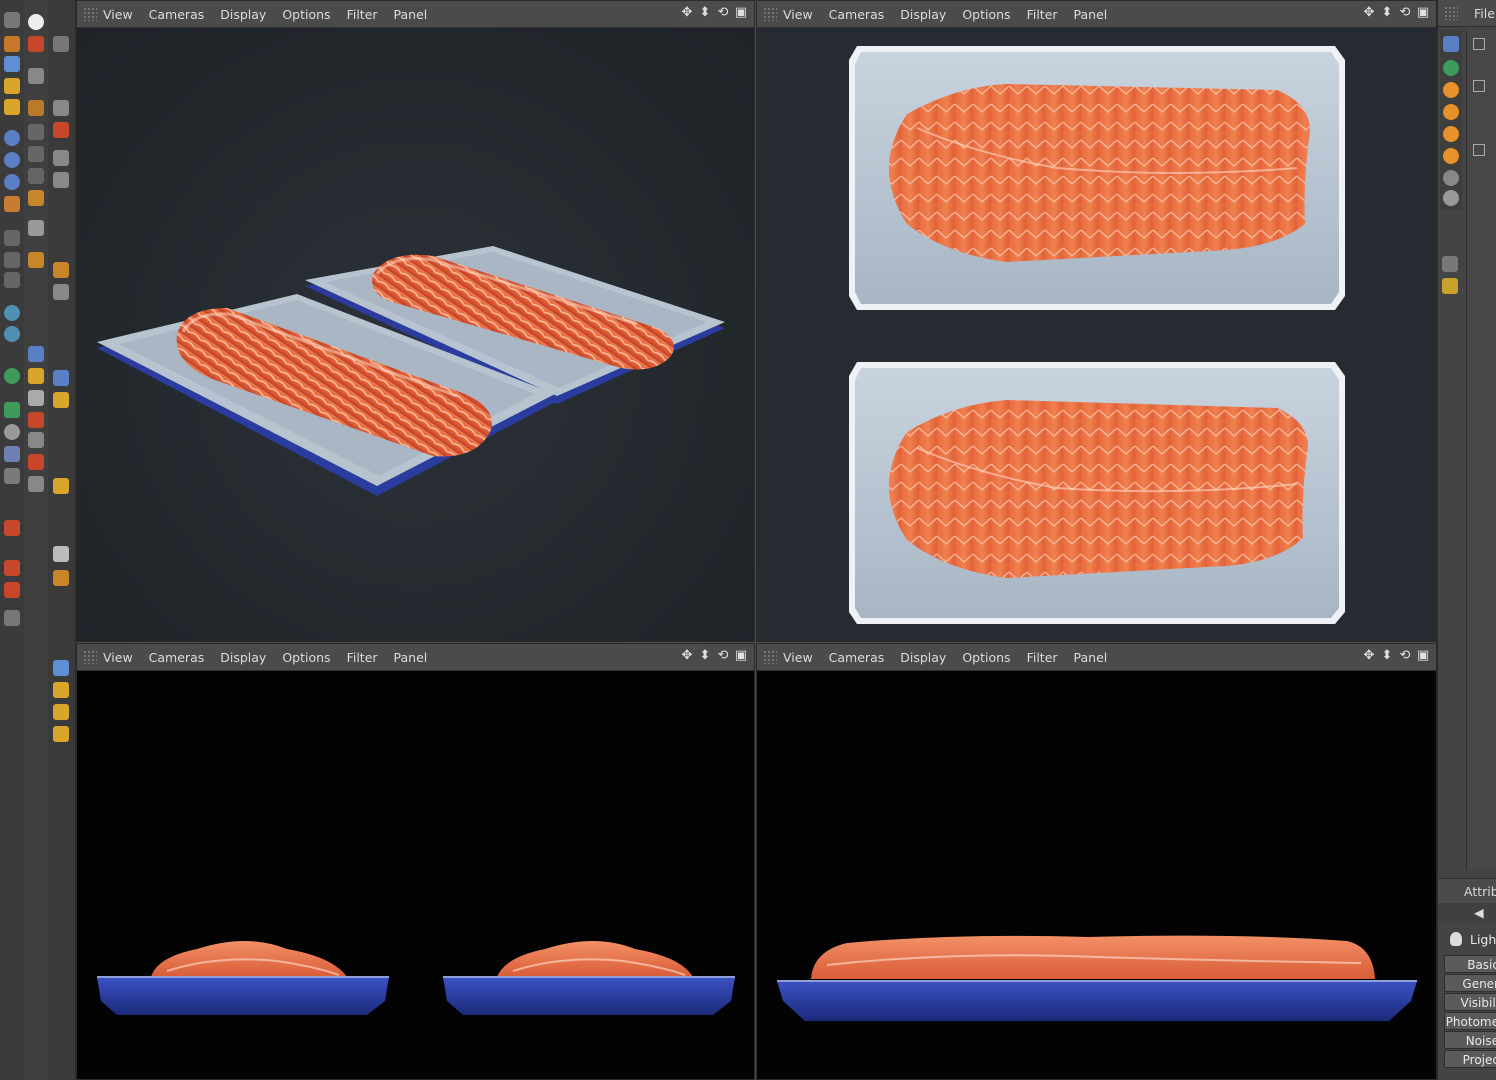 The image size is (1496, 1080). I want to click on edge-mode-icon, so click(36, 154).